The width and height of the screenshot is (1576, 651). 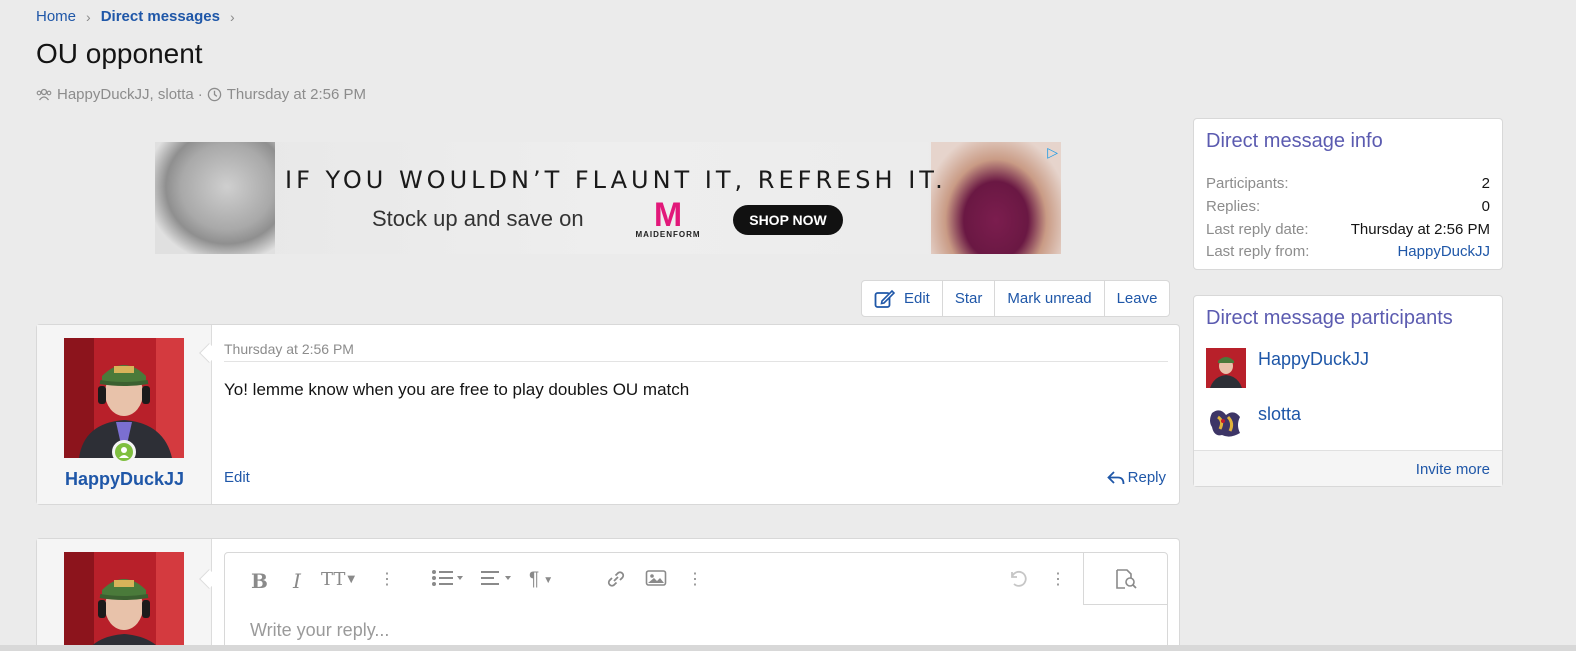 I want to click on paragraph-icon: ¶ ▼, so click(x=541, y=580).